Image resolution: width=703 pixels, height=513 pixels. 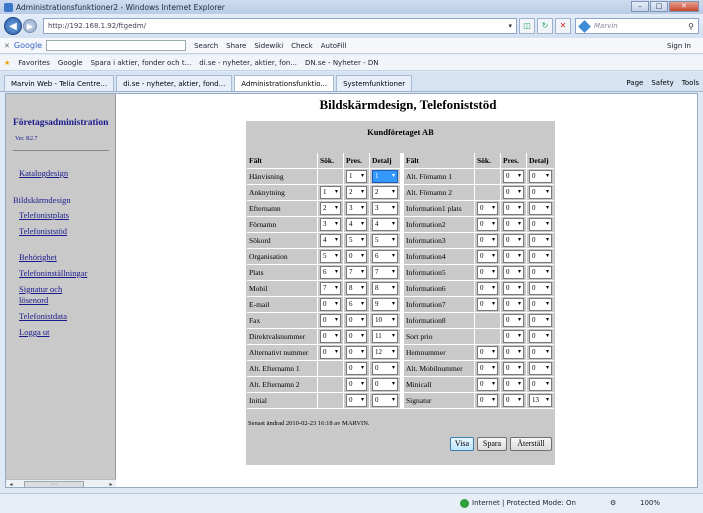 I want to click on detalj-select: 2 ▾, so click(x=385, y=192).